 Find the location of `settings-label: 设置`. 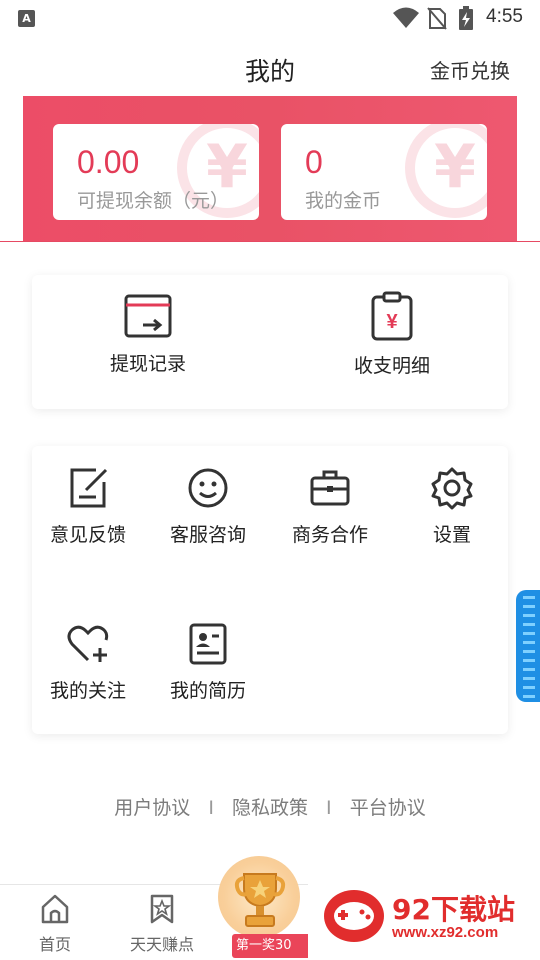

settings-label: 设置 is located at coordinates (451, 535).